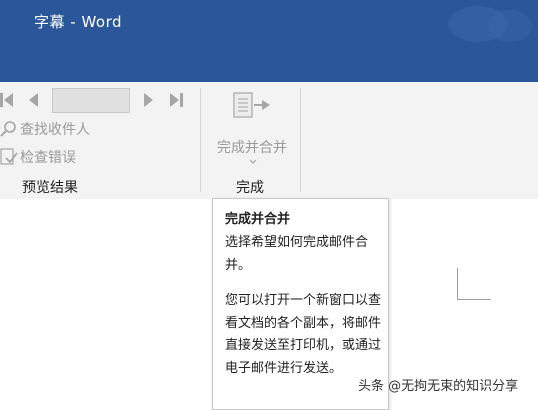  Describe the element at coordinates (297, 254) in the screenshot. I see `tooltip-paragraph: 选择希望如何完成邮件合并。` at that location.